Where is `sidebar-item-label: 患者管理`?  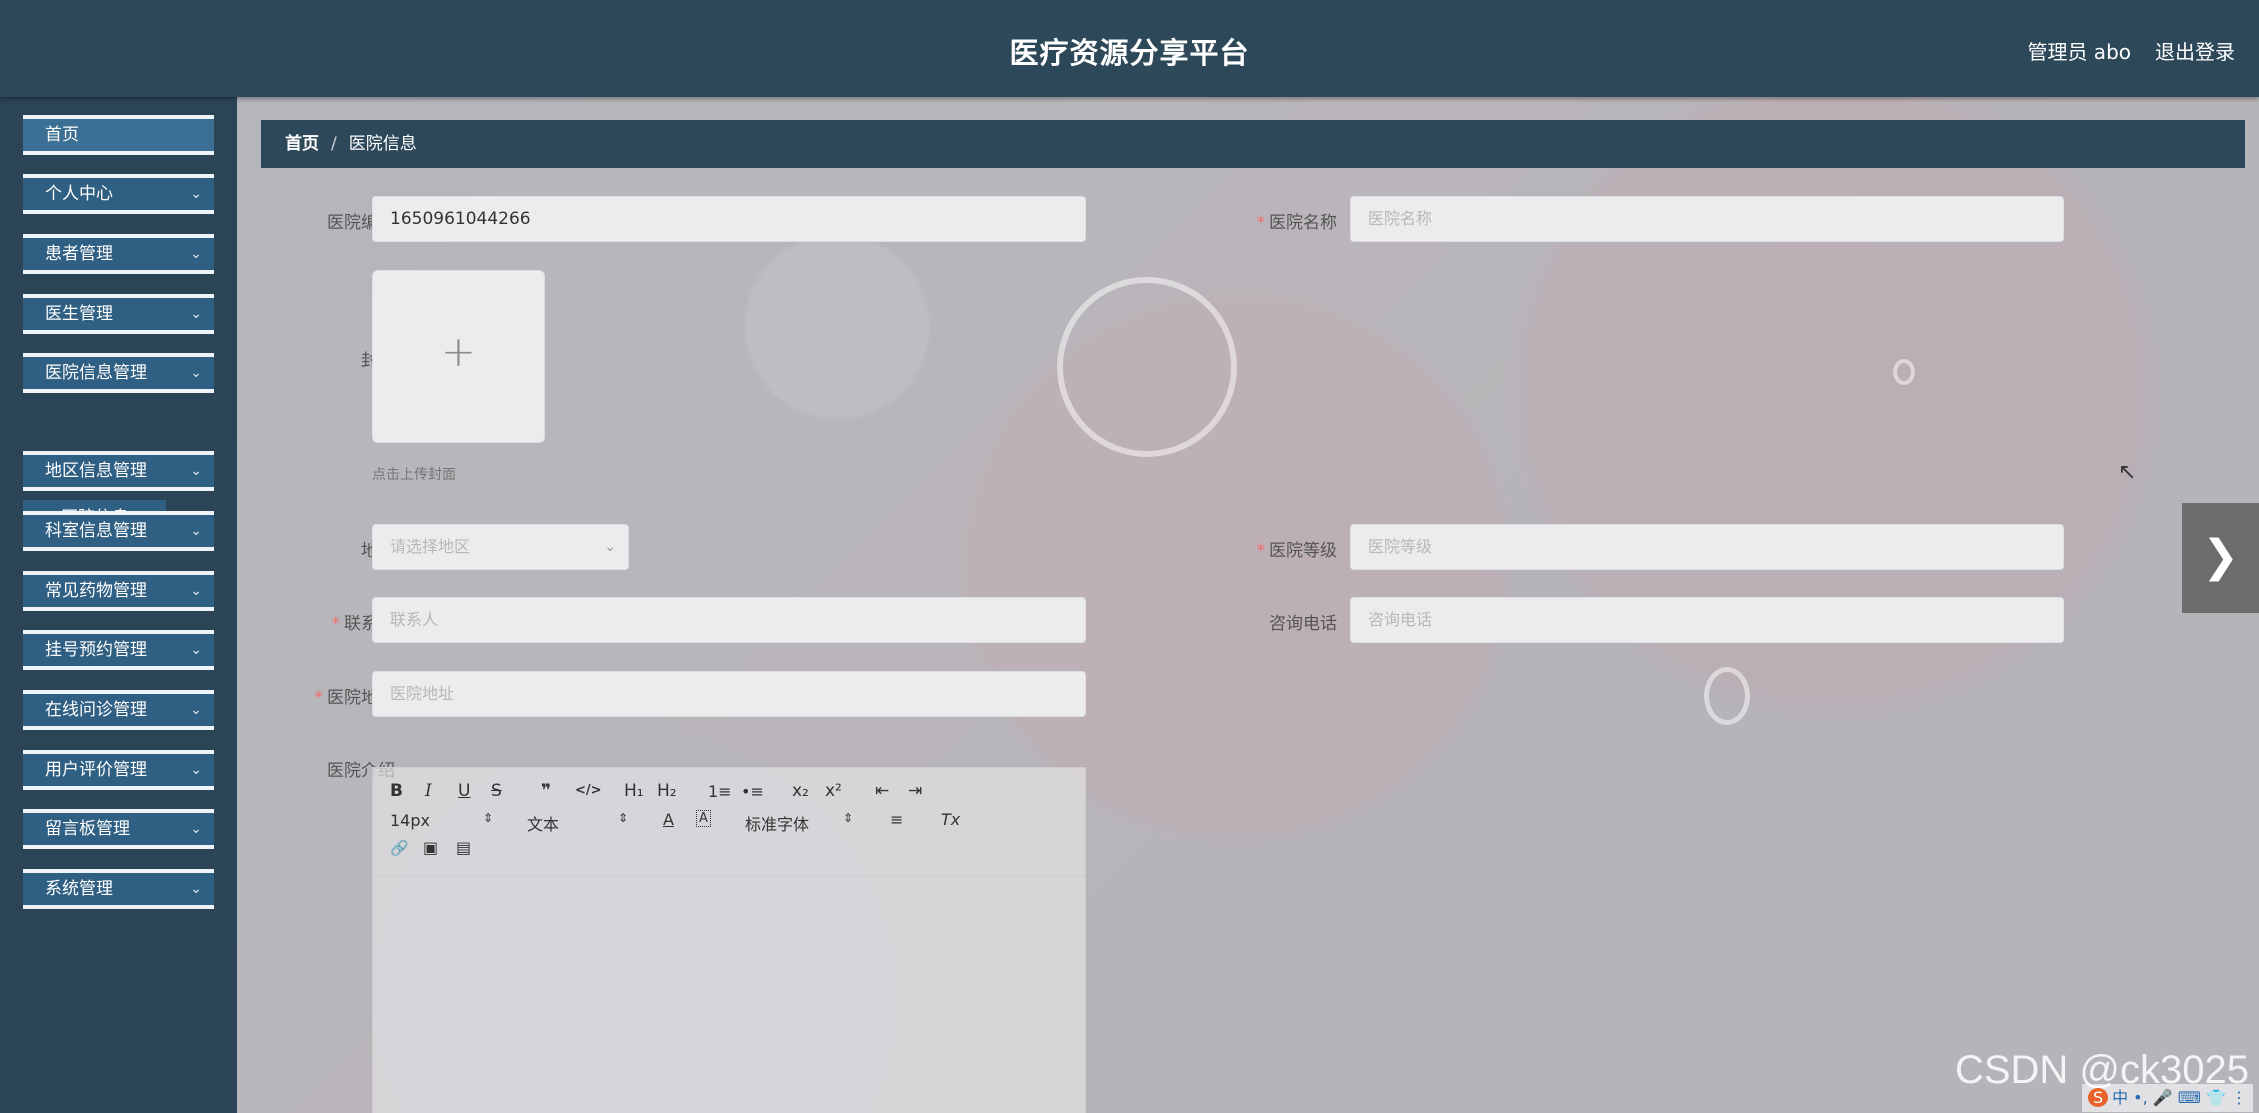
sidebar-item-label: 患者管理 is located at coordinates (79, 254).